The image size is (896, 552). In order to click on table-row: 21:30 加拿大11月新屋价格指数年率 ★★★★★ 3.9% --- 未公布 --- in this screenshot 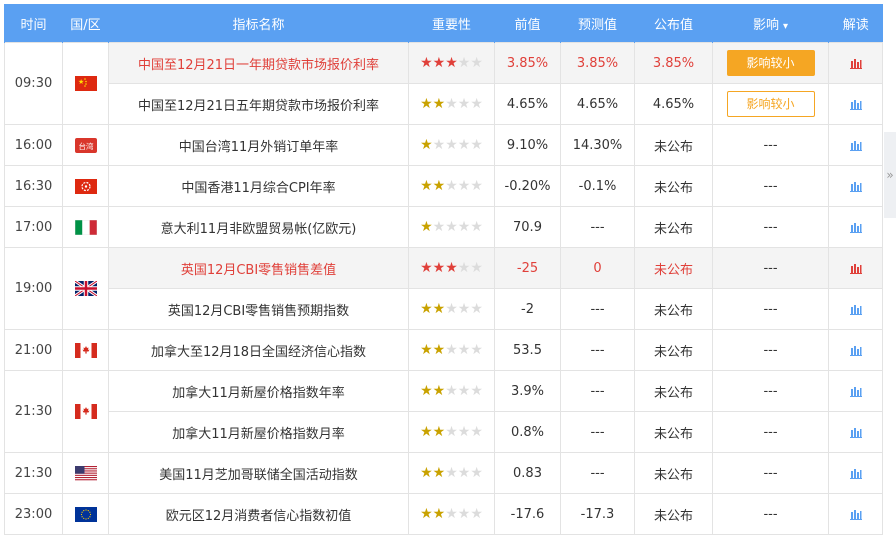, I will do `click(443, 411)`.